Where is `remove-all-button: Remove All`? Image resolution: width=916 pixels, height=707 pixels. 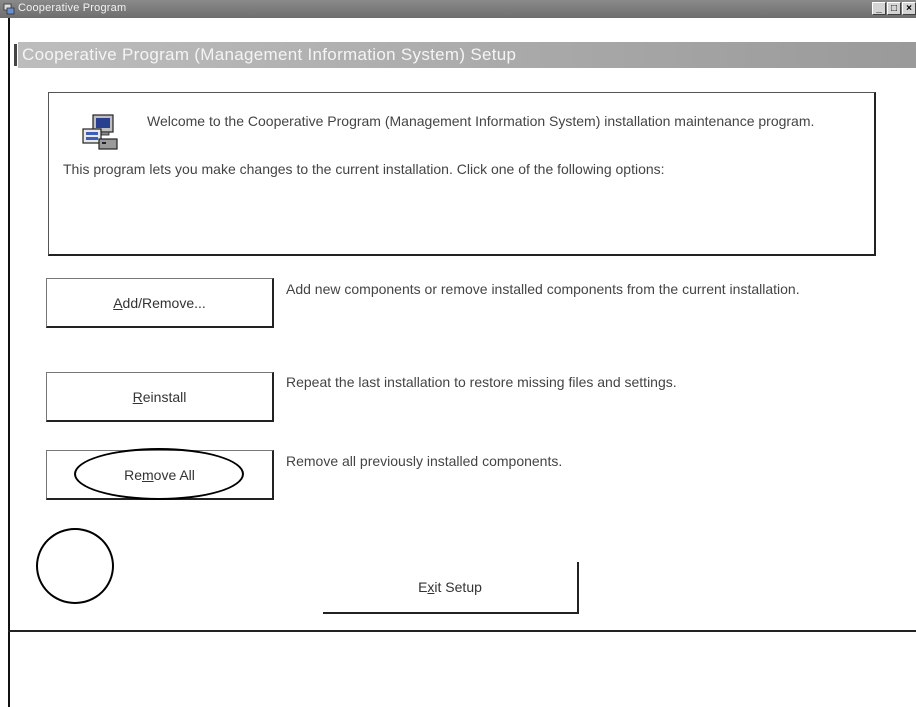 remove-all-button: Remove All is located at coordinates (160, 475).